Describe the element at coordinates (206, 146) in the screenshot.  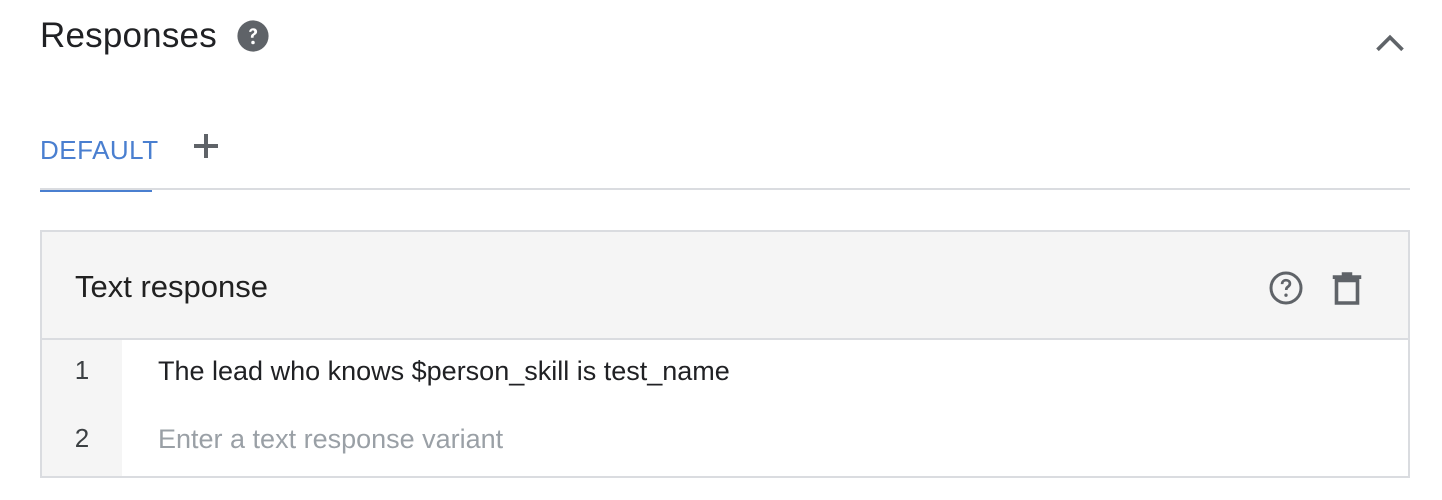
I see `plus-icon` at that location.